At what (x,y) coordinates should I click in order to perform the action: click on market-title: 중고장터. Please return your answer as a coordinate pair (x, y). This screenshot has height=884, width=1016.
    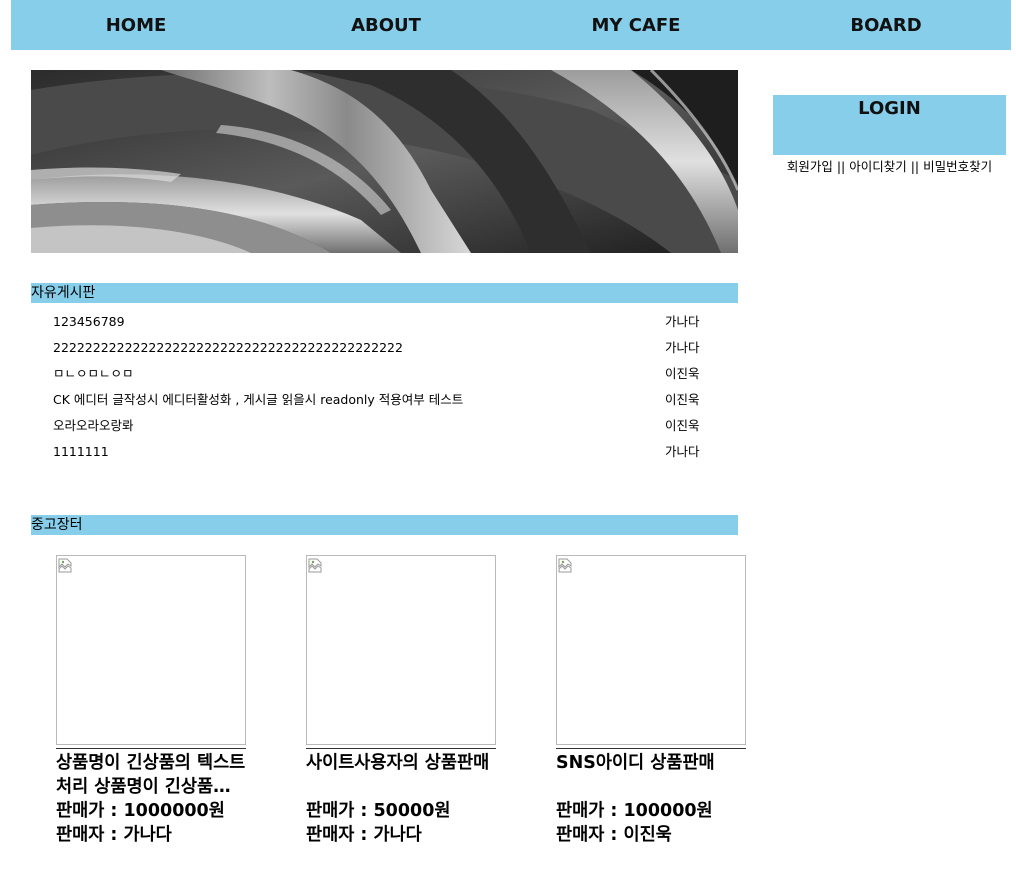
    Looking at the image, I should click on (57, 525).